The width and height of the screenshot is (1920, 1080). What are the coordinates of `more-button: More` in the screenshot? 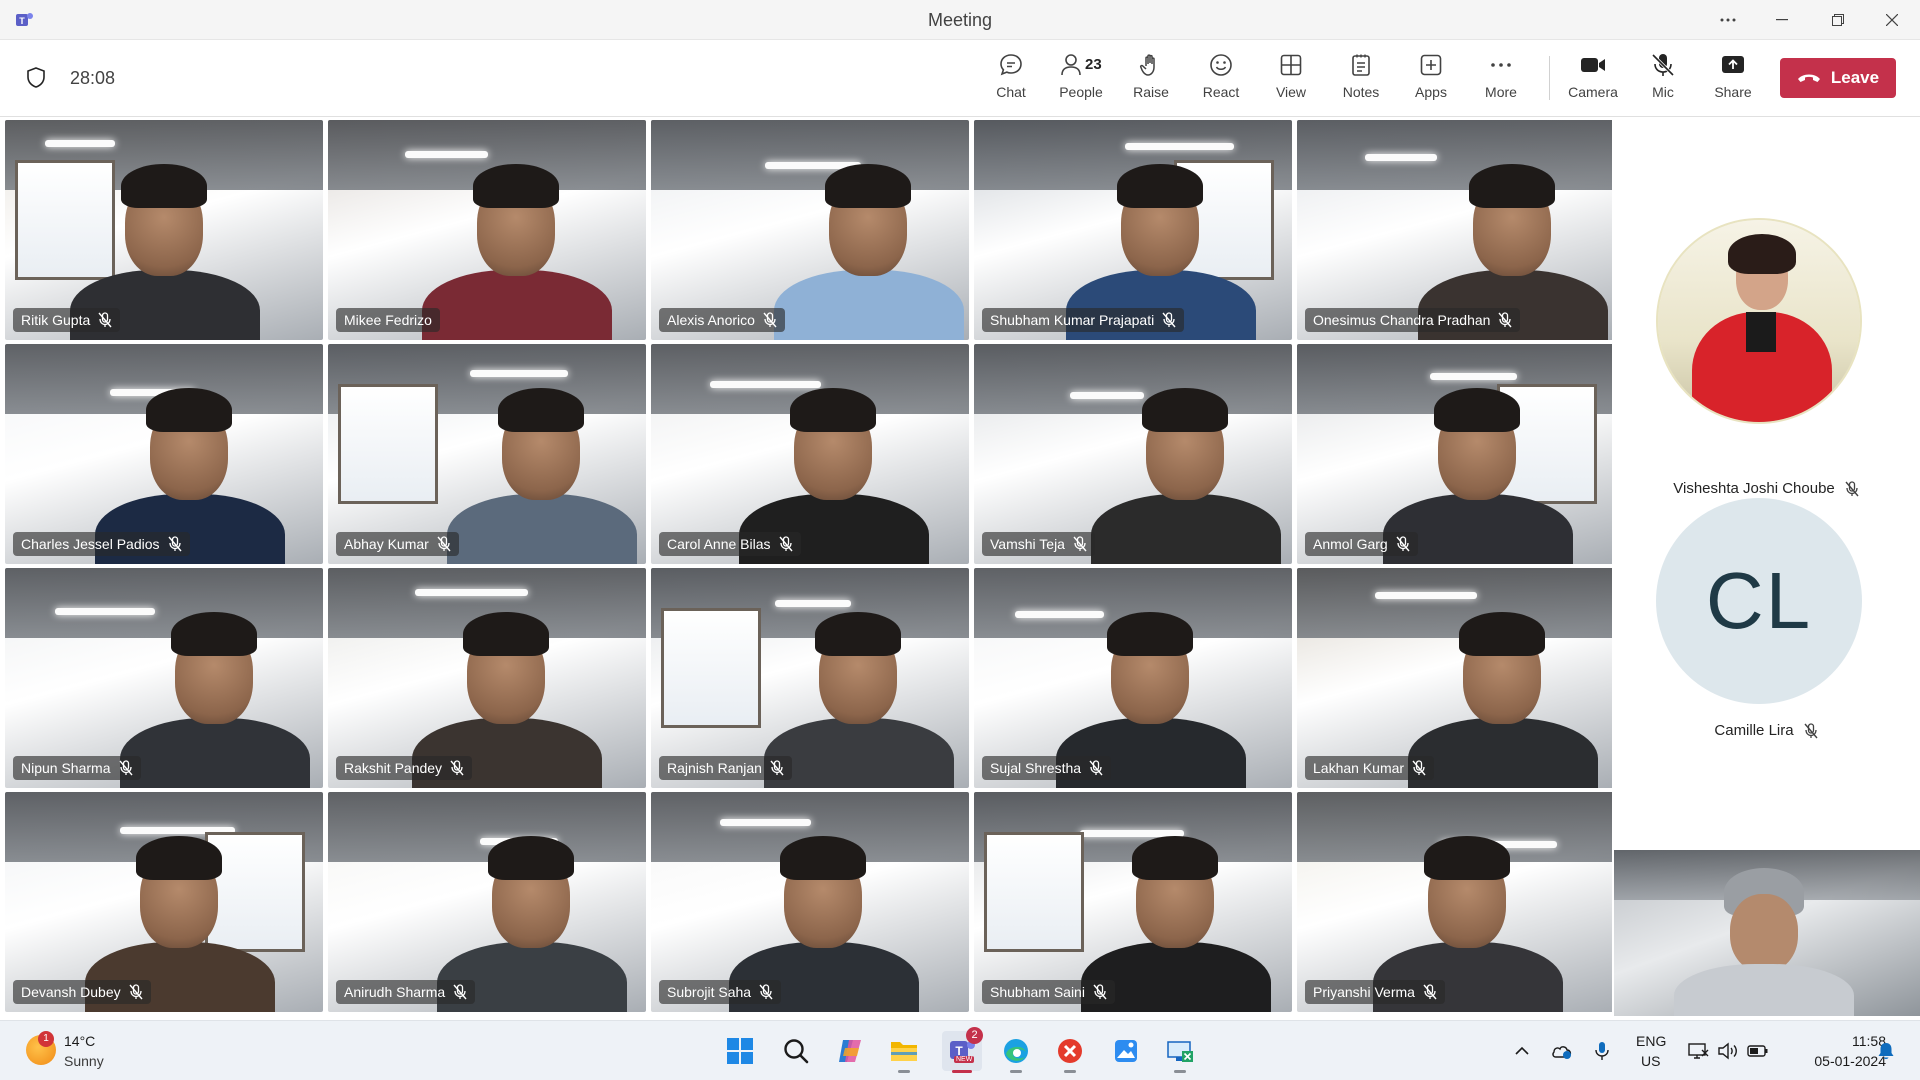 It's located at (1501, 80).